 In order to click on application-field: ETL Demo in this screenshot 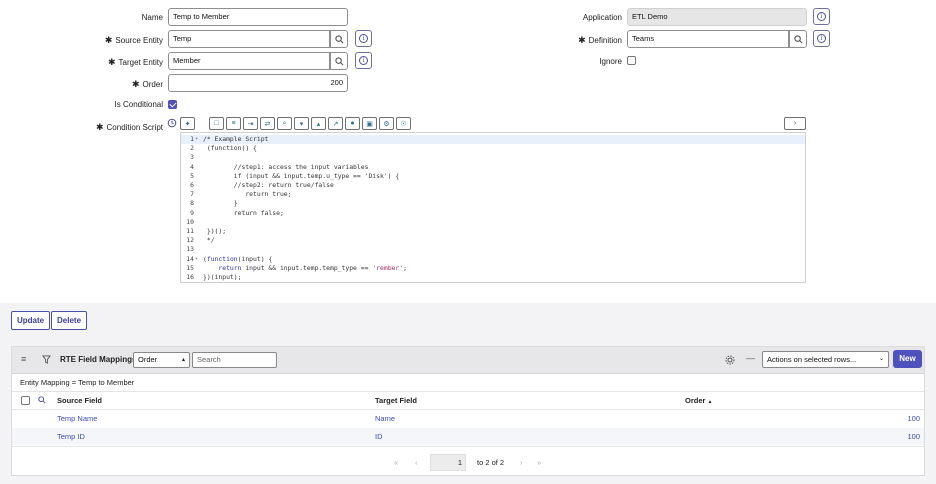, I will do `click(717, 17)`.